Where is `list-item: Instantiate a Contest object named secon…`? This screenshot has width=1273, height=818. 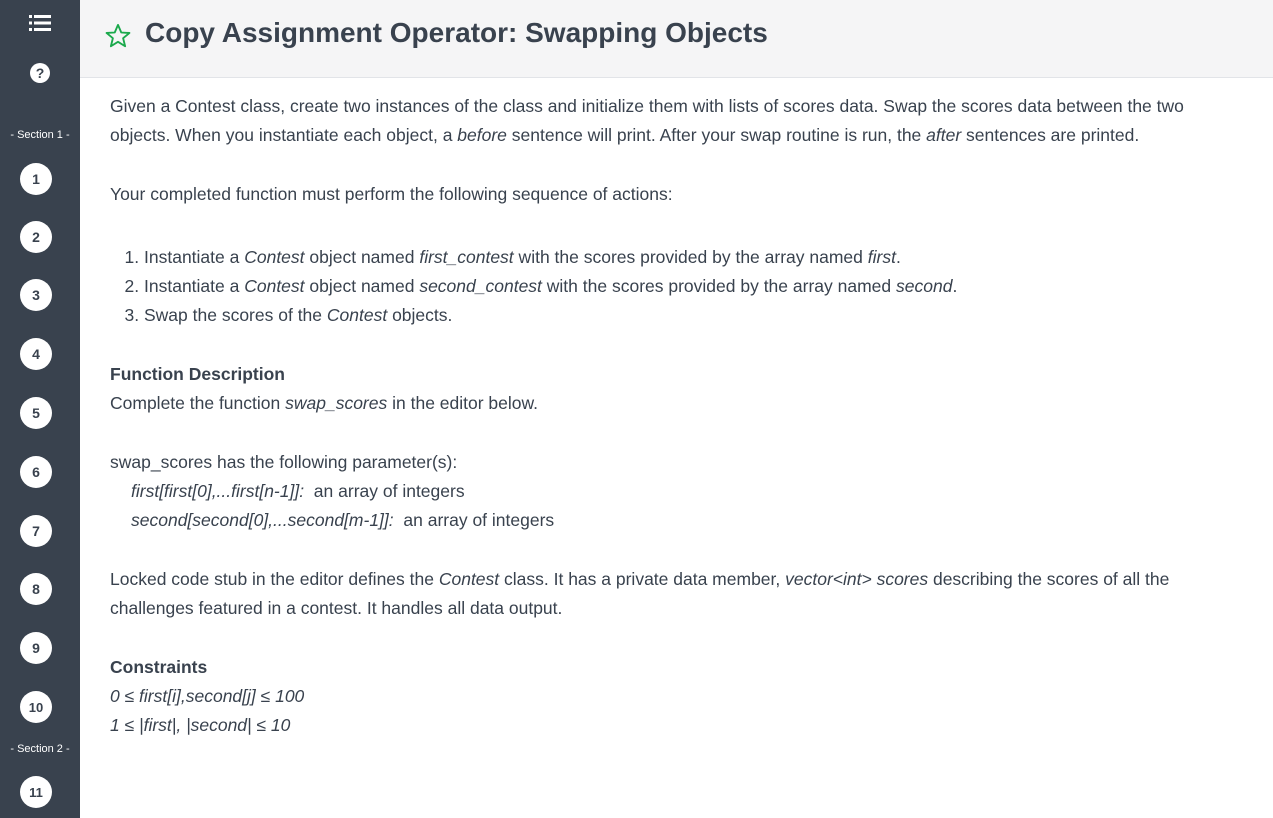
list-item: Instantiate a Contest object named secon… is located at coordinates (694, 286).